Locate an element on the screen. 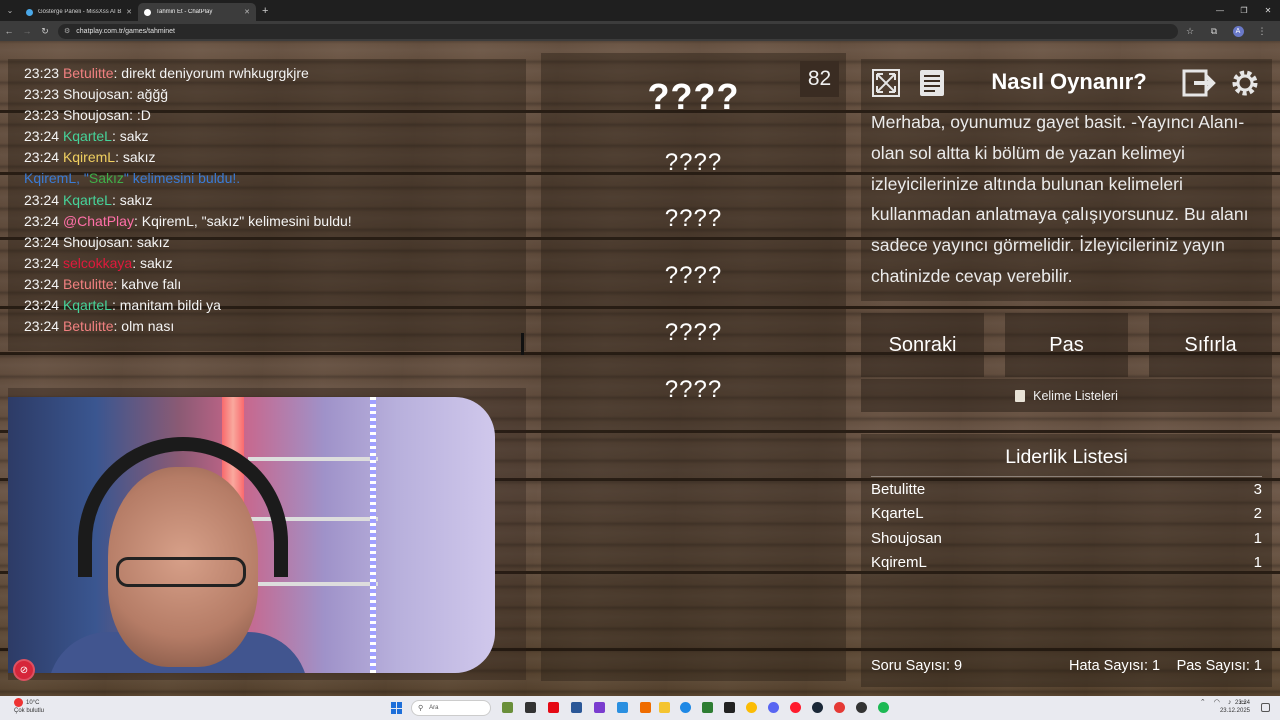 The height and width of the screenshot is (720, 1280). chat-system-notice: KqiremL, "Sakız" kelimesini buldu!. is located at coordinates (267, 178).